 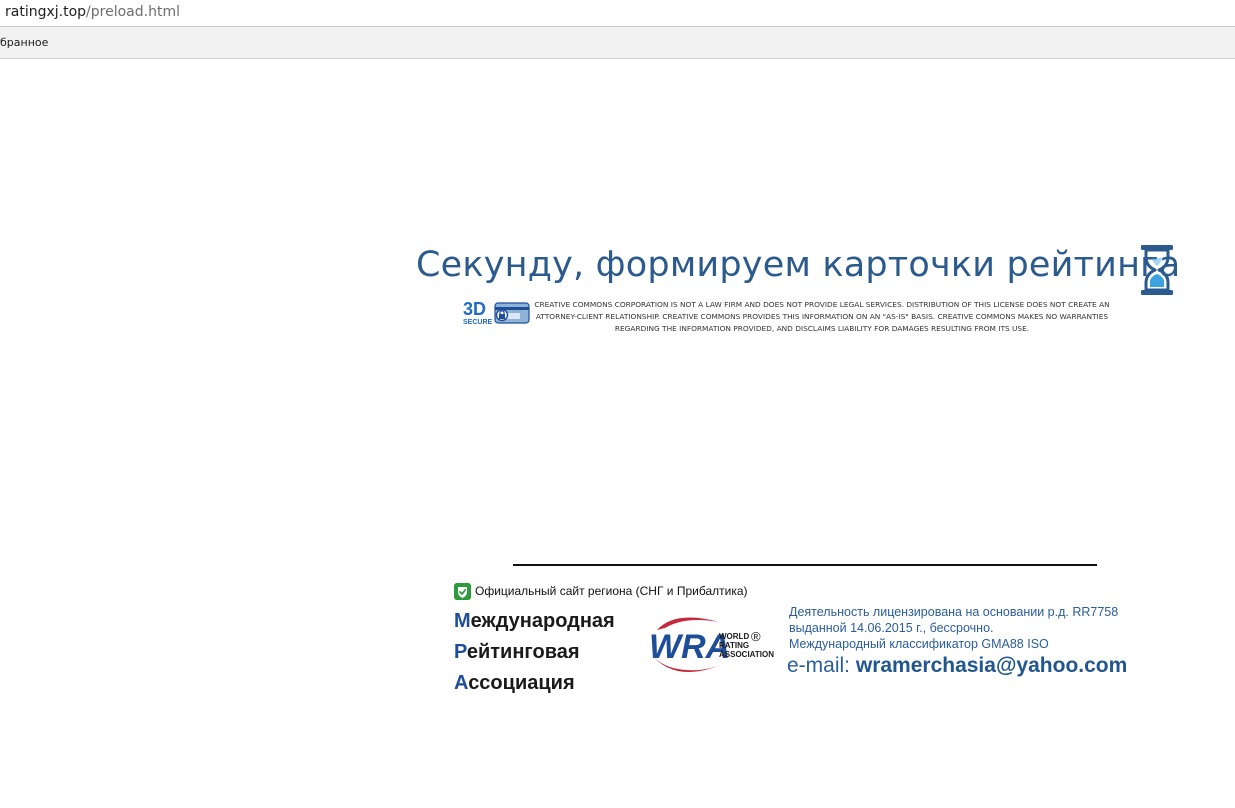 What do you see at coordinates (523, 652) in the screenshot?
I see `line-2-rest: ейтинговая` at bounding box center [523, 652].